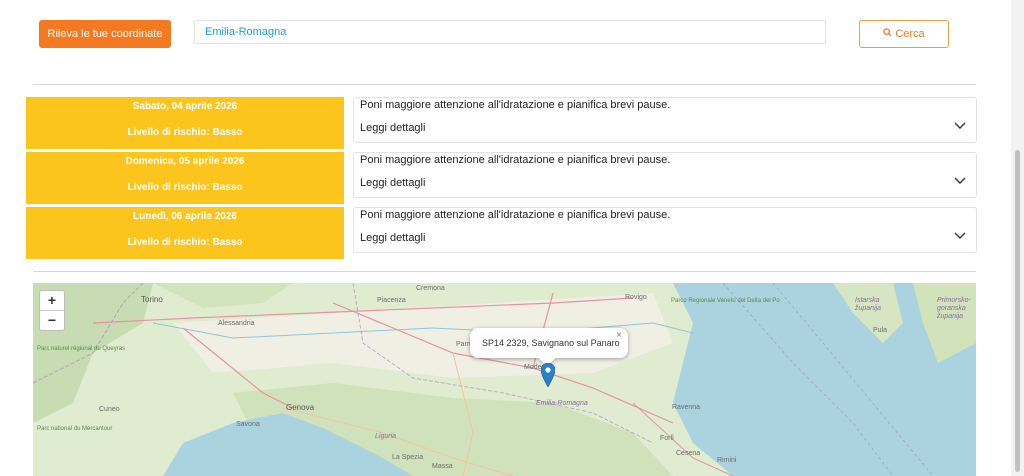  What do you see at coordinates (548, 375) in the screenshot?
I see `map-marker-icon` at bounding box center [548, 375].